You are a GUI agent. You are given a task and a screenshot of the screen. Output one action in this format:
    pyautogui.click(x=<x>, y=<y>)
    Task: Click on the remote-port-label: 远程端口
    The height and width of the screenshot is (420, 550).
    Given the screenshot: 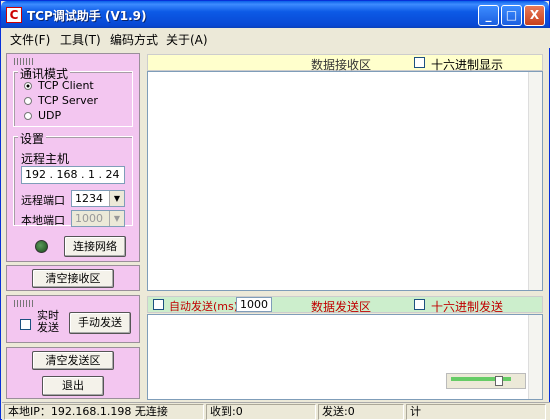 What is the action you would take?
    pyautogui.click(x=43, y=200)
    